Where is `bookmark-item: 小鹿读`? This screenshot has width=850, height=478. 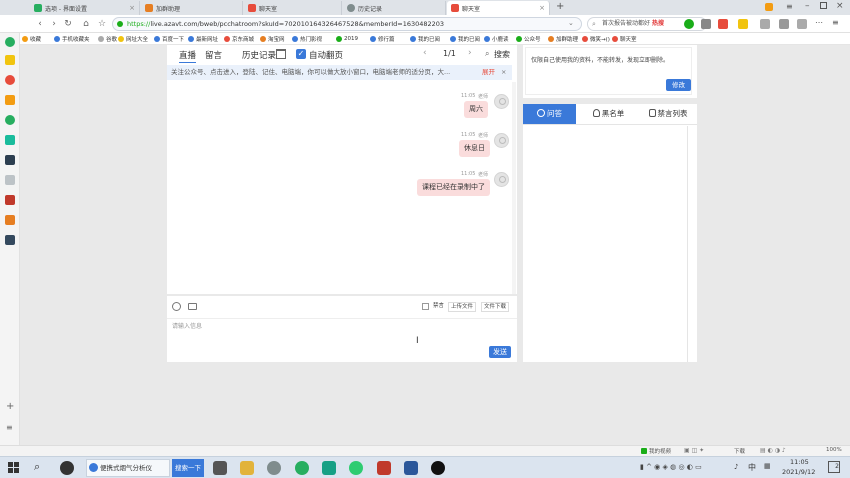
bookmark-item: 小鹿读 is located at coordinates (496, 39).